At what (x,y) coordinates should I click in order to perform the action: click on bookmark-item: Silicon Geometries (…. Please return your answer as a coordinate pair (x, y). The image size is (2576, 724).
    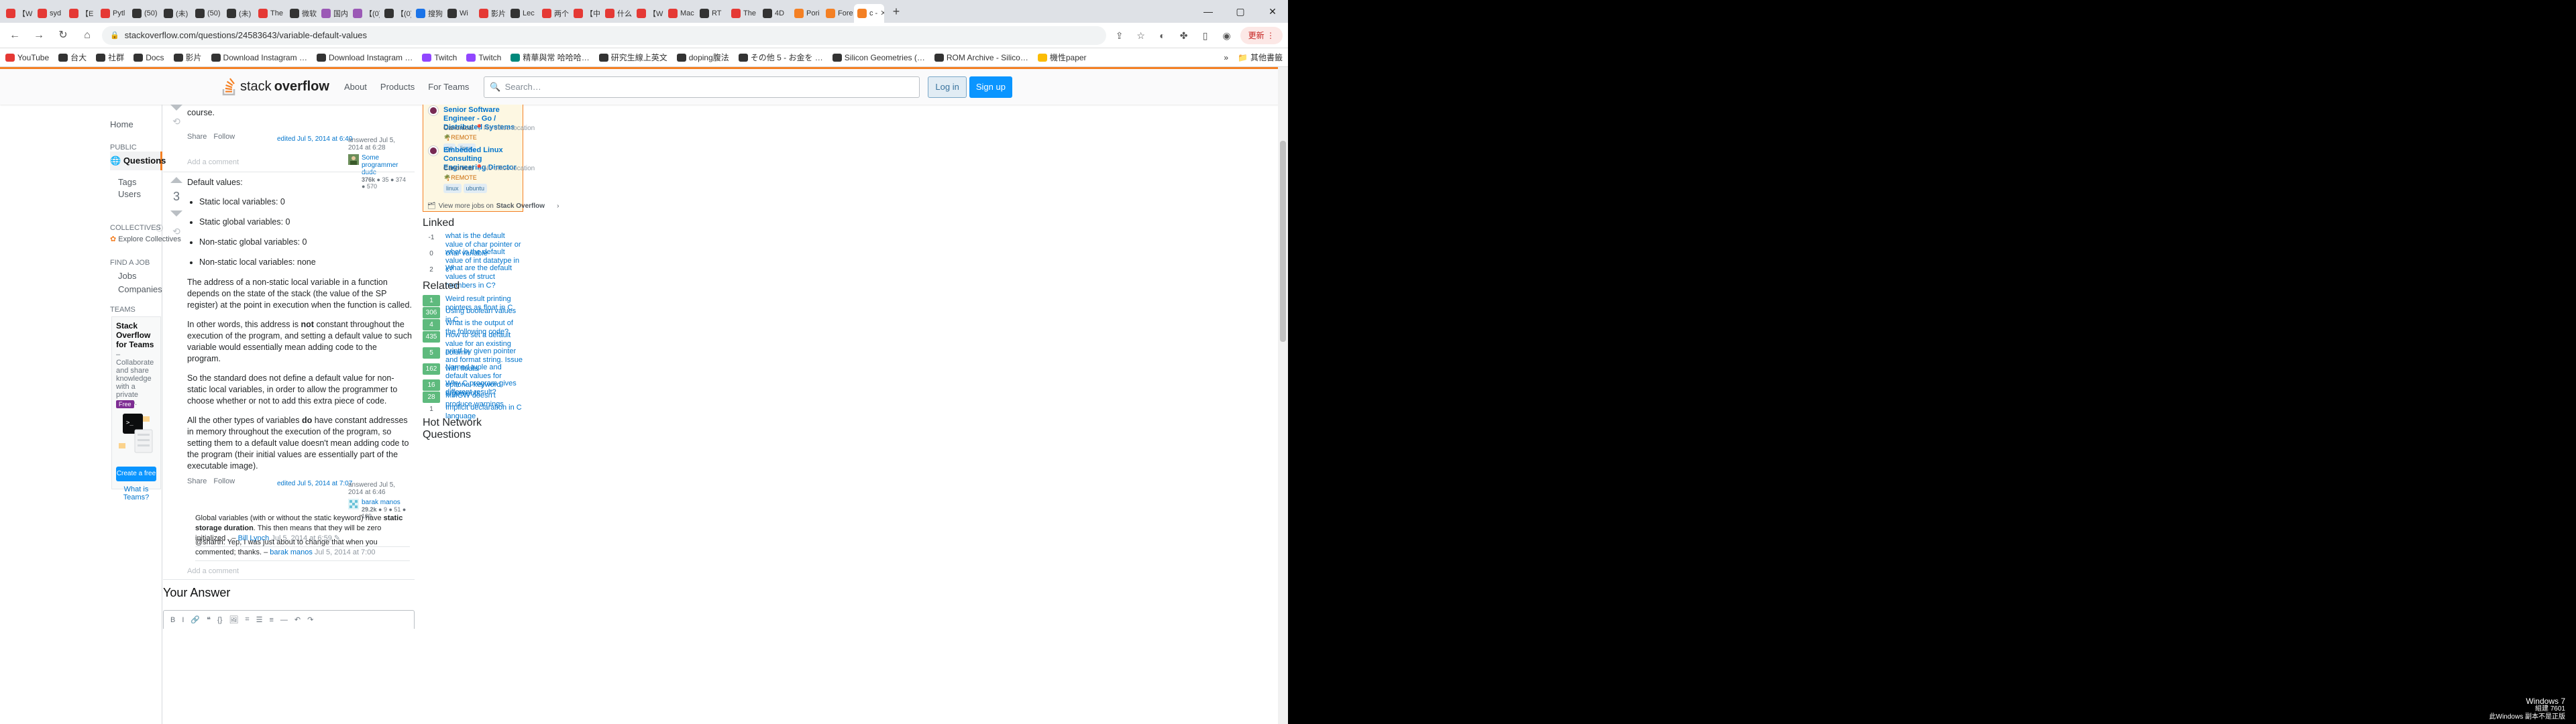
    Looking at the image, I should click on (878, 57).